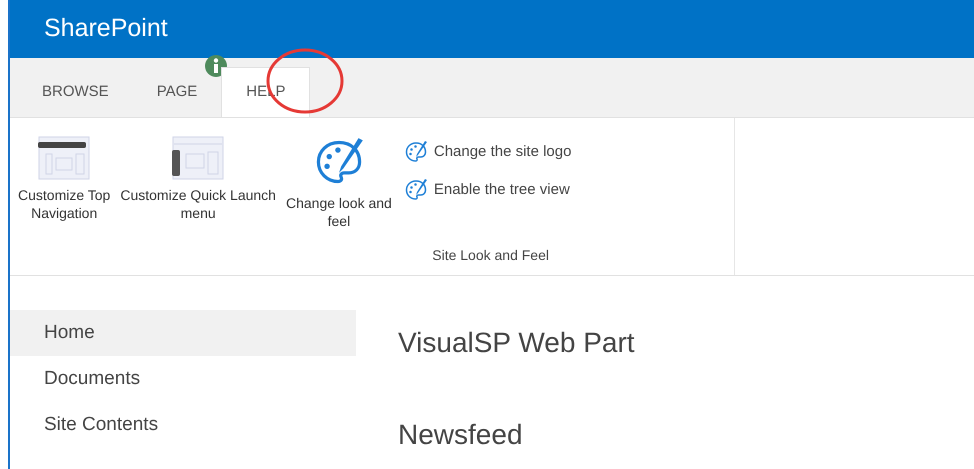  Describe the element at coordinates (183, 379) in the screenshot. I see `nav-link: Documents` at that location.